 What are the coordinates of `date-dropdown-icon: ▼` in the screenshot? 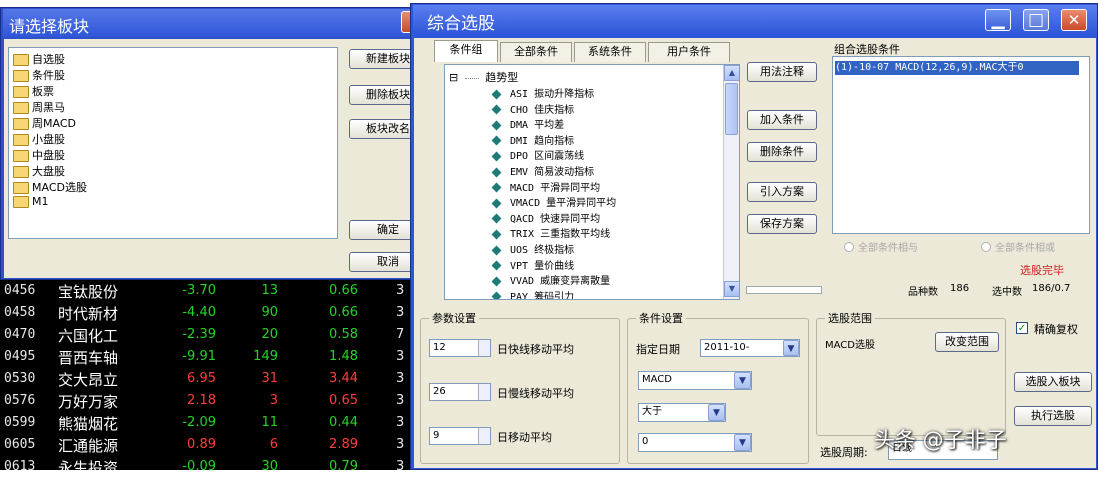 It's located at (791, 348).